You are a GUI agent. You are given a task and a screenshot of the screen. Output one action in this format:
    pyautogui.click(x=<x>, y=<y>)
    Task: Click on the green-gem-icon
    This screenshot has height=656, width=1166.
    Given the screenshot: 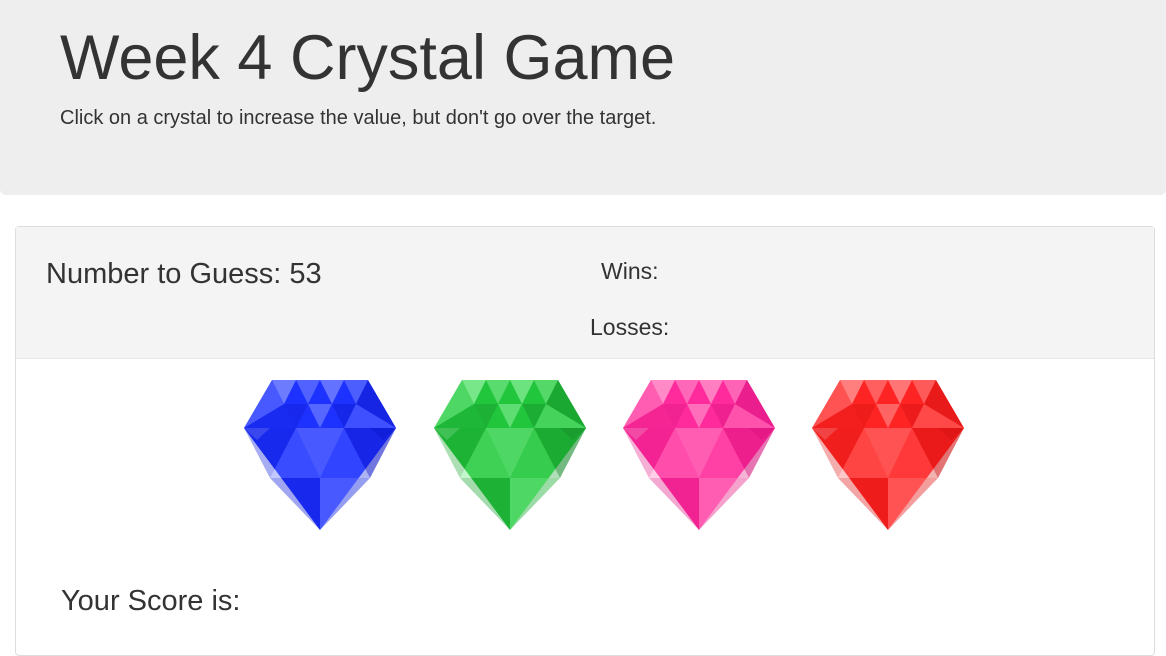 What is the action you would take?
    pyautogui.click(x=510, y=455)
    